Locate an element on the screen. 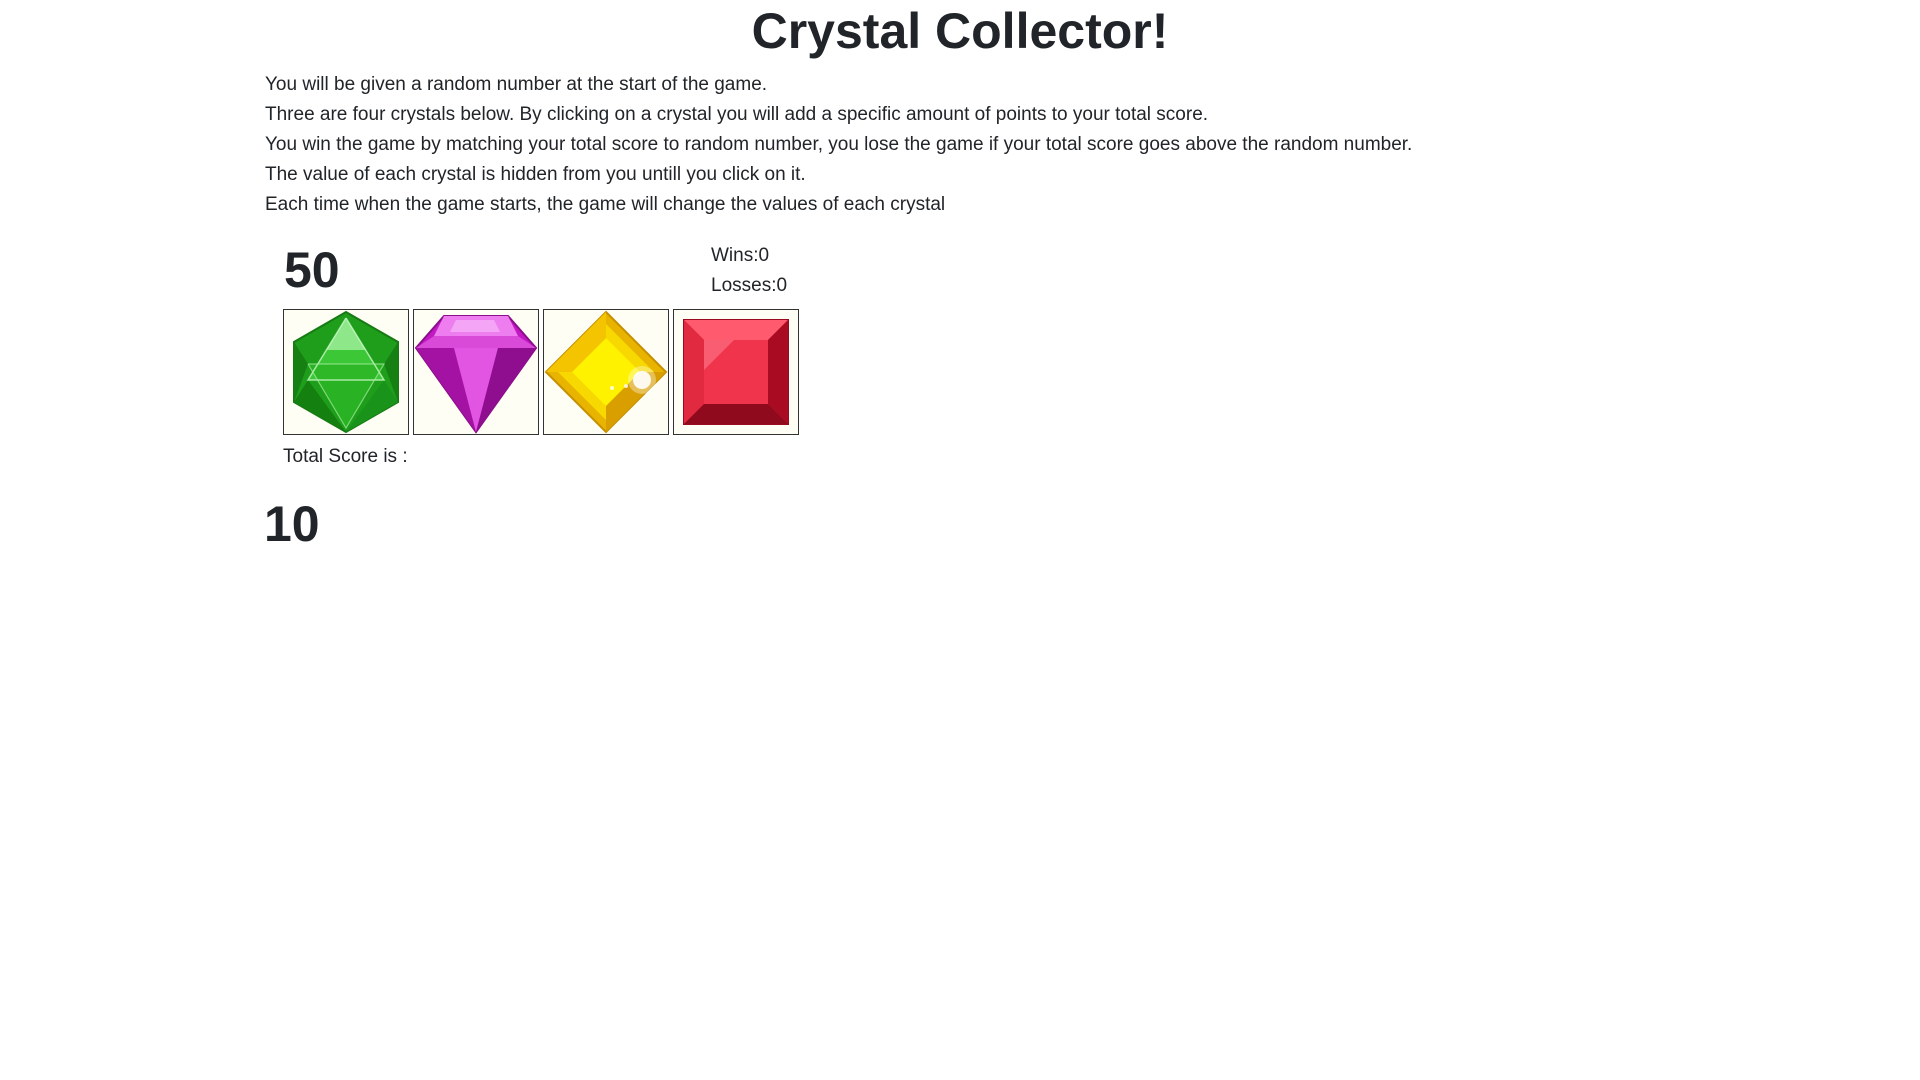 The width and height of the screenshot is (1920, 1080). red-crystal-icon is located at coordinates (736, 372).